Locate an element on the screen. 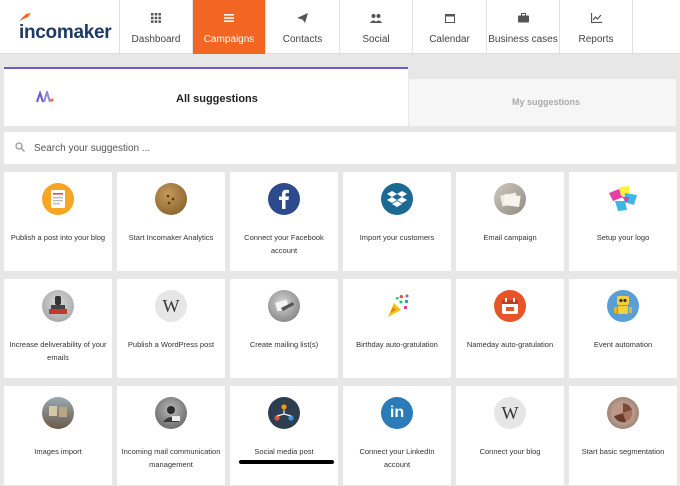 The height and width of the screenshot is (486, 680). card-label: Email campaign is located at coordinates (510, 237).